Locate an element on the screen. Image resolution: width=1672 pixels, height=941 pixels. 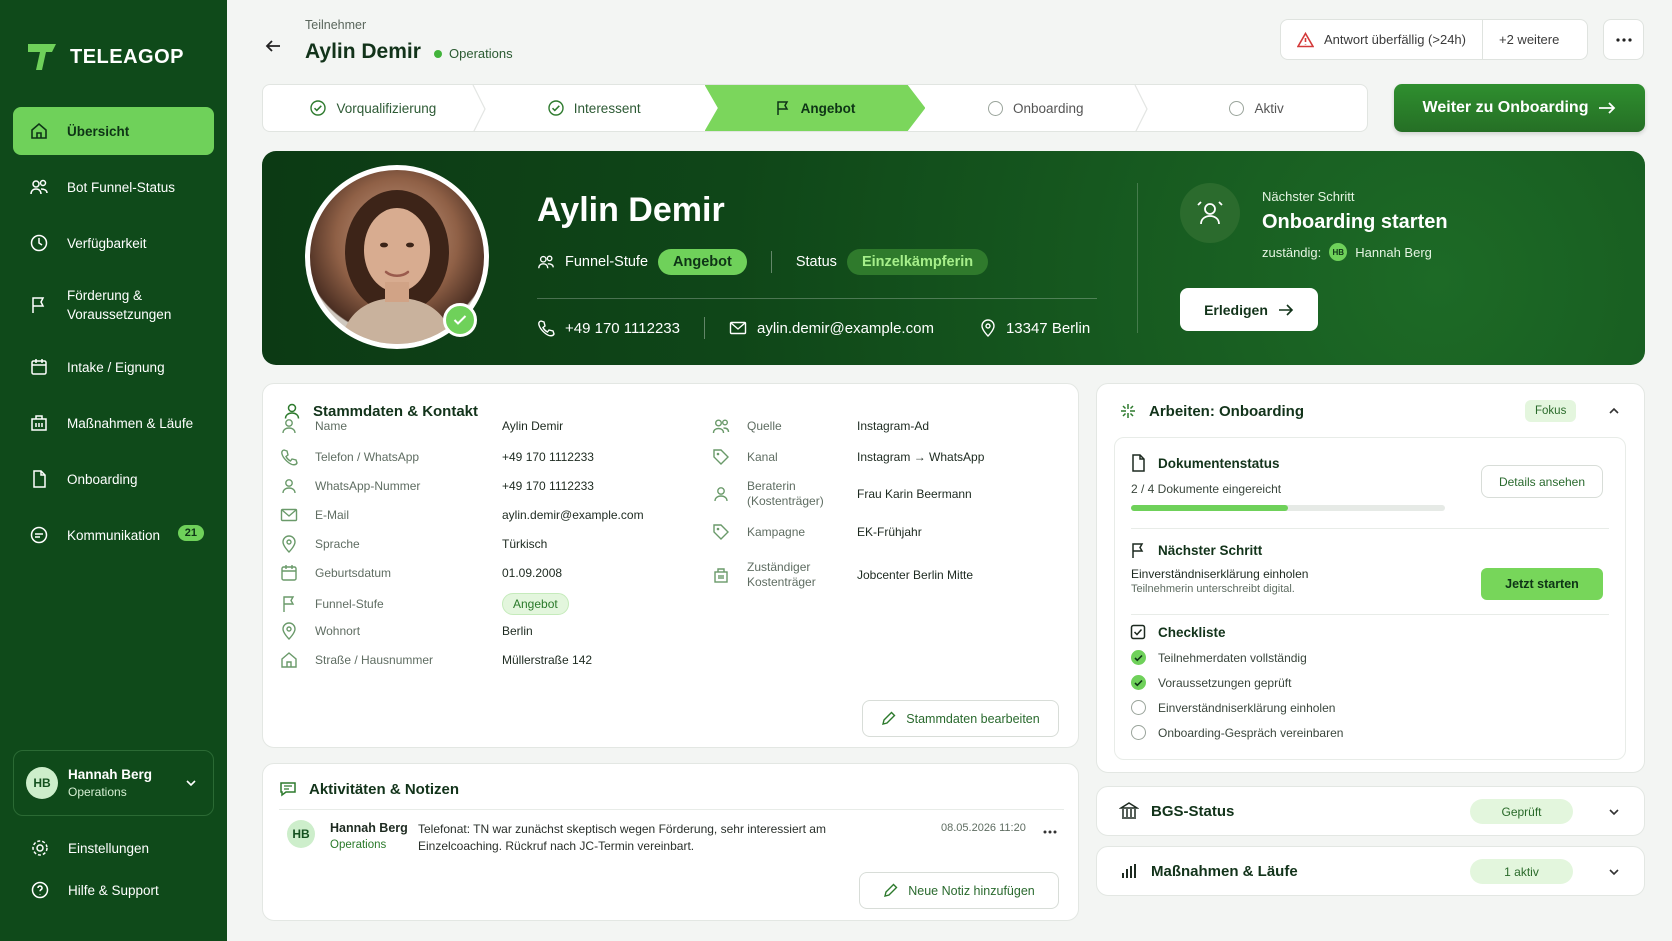
complete-button: Erledigen is located at coordinates (1249, 309).